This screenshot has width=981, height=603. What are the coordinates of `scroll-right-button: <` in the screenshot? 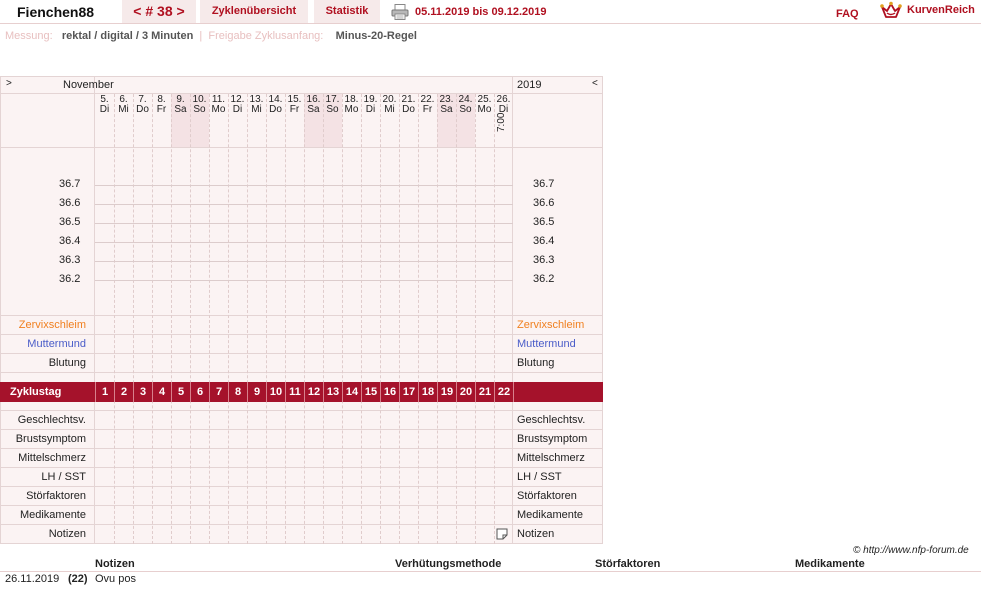 It's located at (595, 83).